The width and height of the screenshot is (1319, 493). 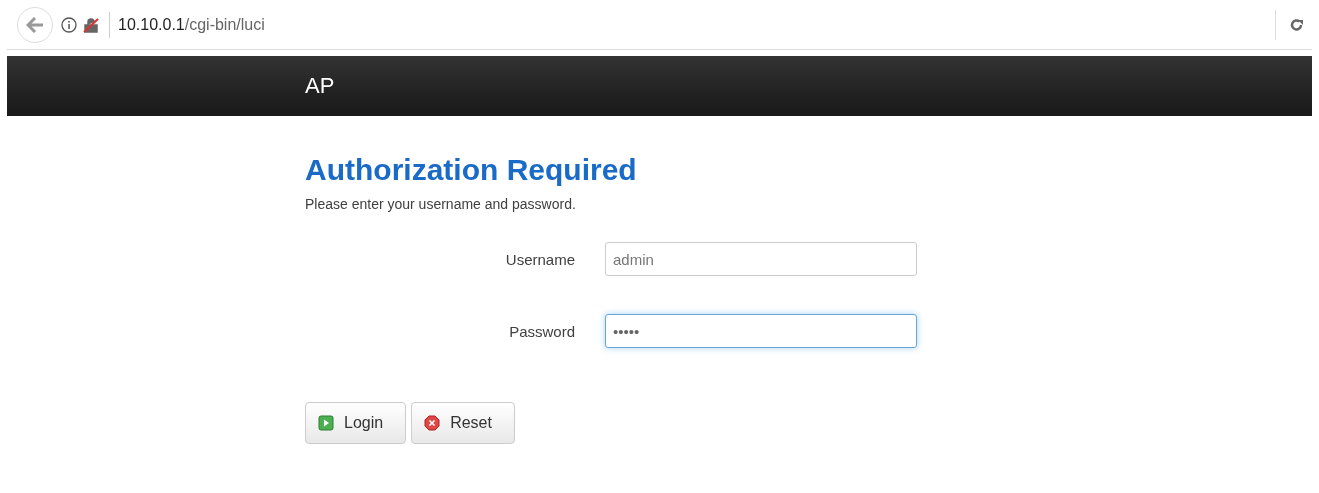 What do you see at coordinates (187, 24) in the screenshot?
I see `address-bar: 10.10.0.1/cgi-bin/luci` at bounding box center [187, 24].